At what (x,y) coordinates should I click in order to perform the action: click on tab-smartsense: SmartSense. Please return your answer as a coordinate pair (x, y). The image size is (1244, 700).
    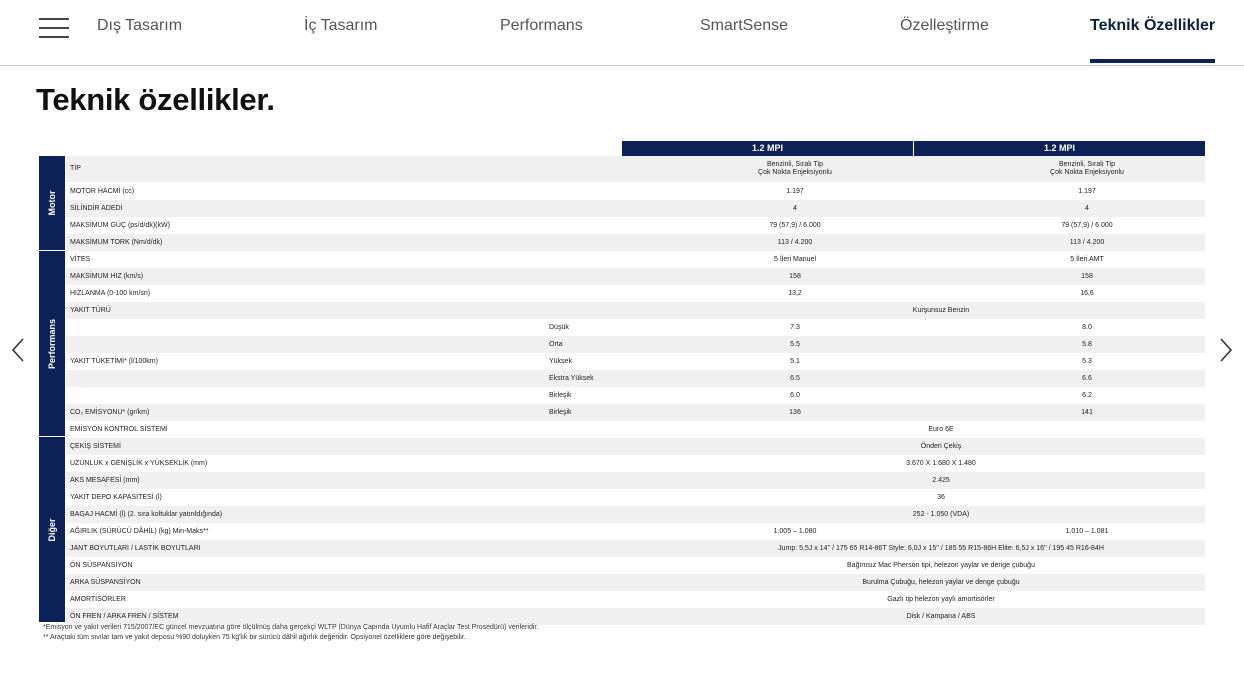
    Looking at the image, I should click on (744, 40).